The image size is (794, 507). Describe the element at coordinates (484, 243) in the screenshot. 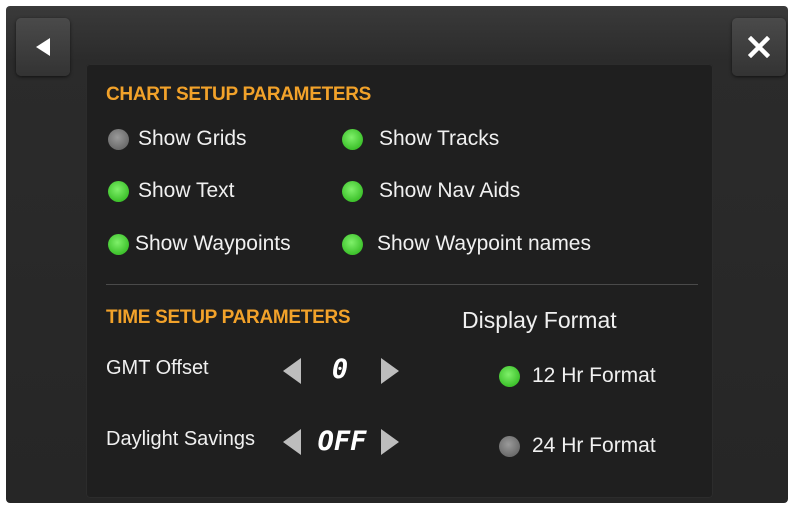

I see `option-label: Show Waypoint names` at that location.